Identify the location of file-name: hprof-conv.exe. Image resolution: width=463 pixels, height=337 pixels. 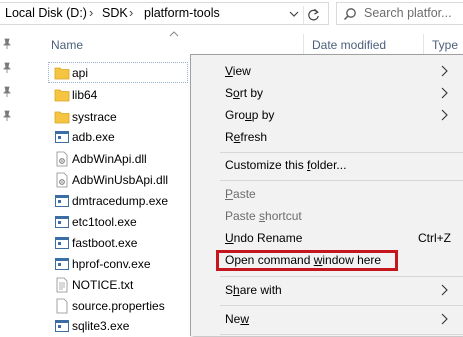
(111, 264).